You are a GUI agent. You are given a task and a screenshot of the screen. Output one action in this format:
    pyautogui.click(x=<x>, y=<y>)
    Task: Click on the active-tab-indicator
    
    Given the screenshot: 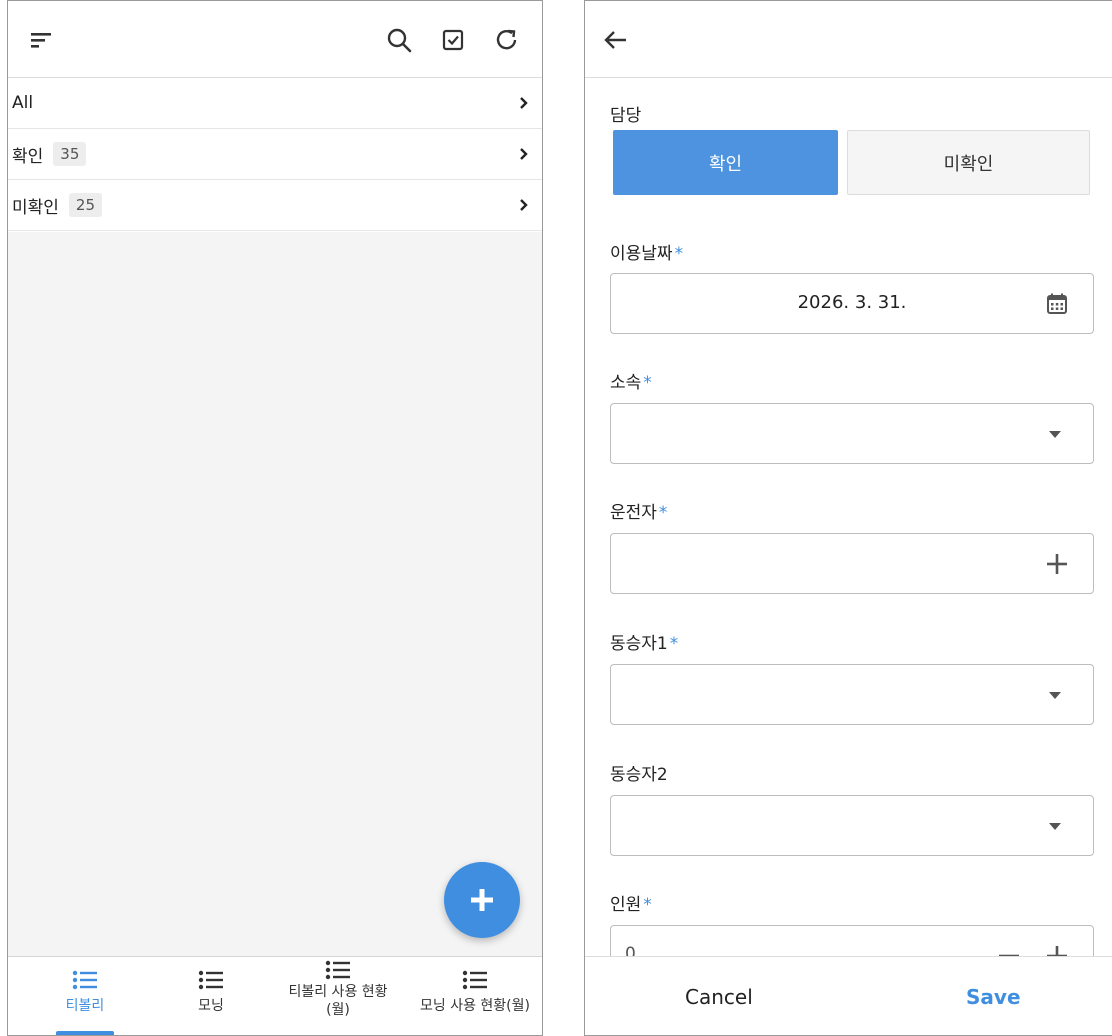 What is the action you would take?
    pyautogui.click(x=85, y=1033)
    